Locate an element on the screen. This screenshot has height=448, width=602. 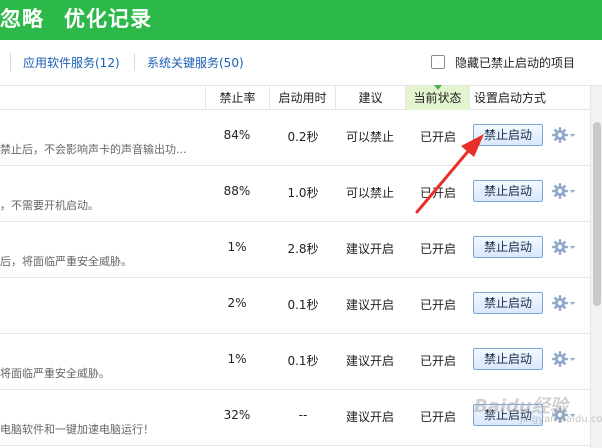
column-disable-rate: 禁止率 is located at coordinates (237, 98).